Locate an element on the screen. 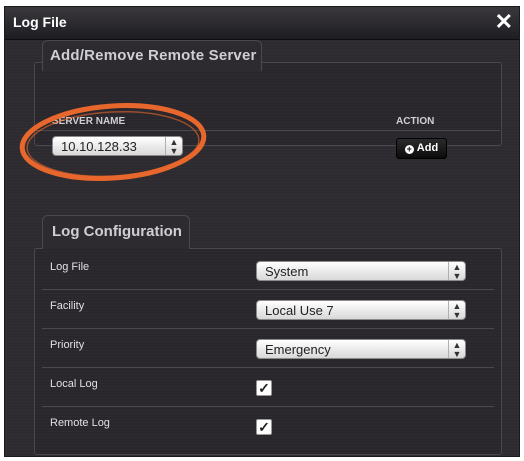 This screenshot has height=461, width=524. close-icon: ✕ is located at coordinates (504, 22).